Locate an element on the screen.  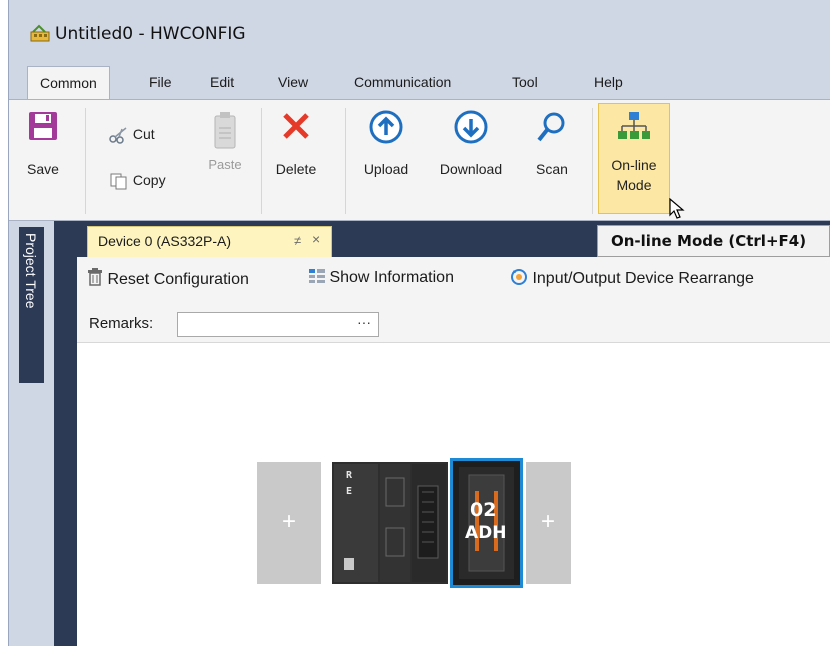
paste-button: Paste is located at coordinates (225, 152).